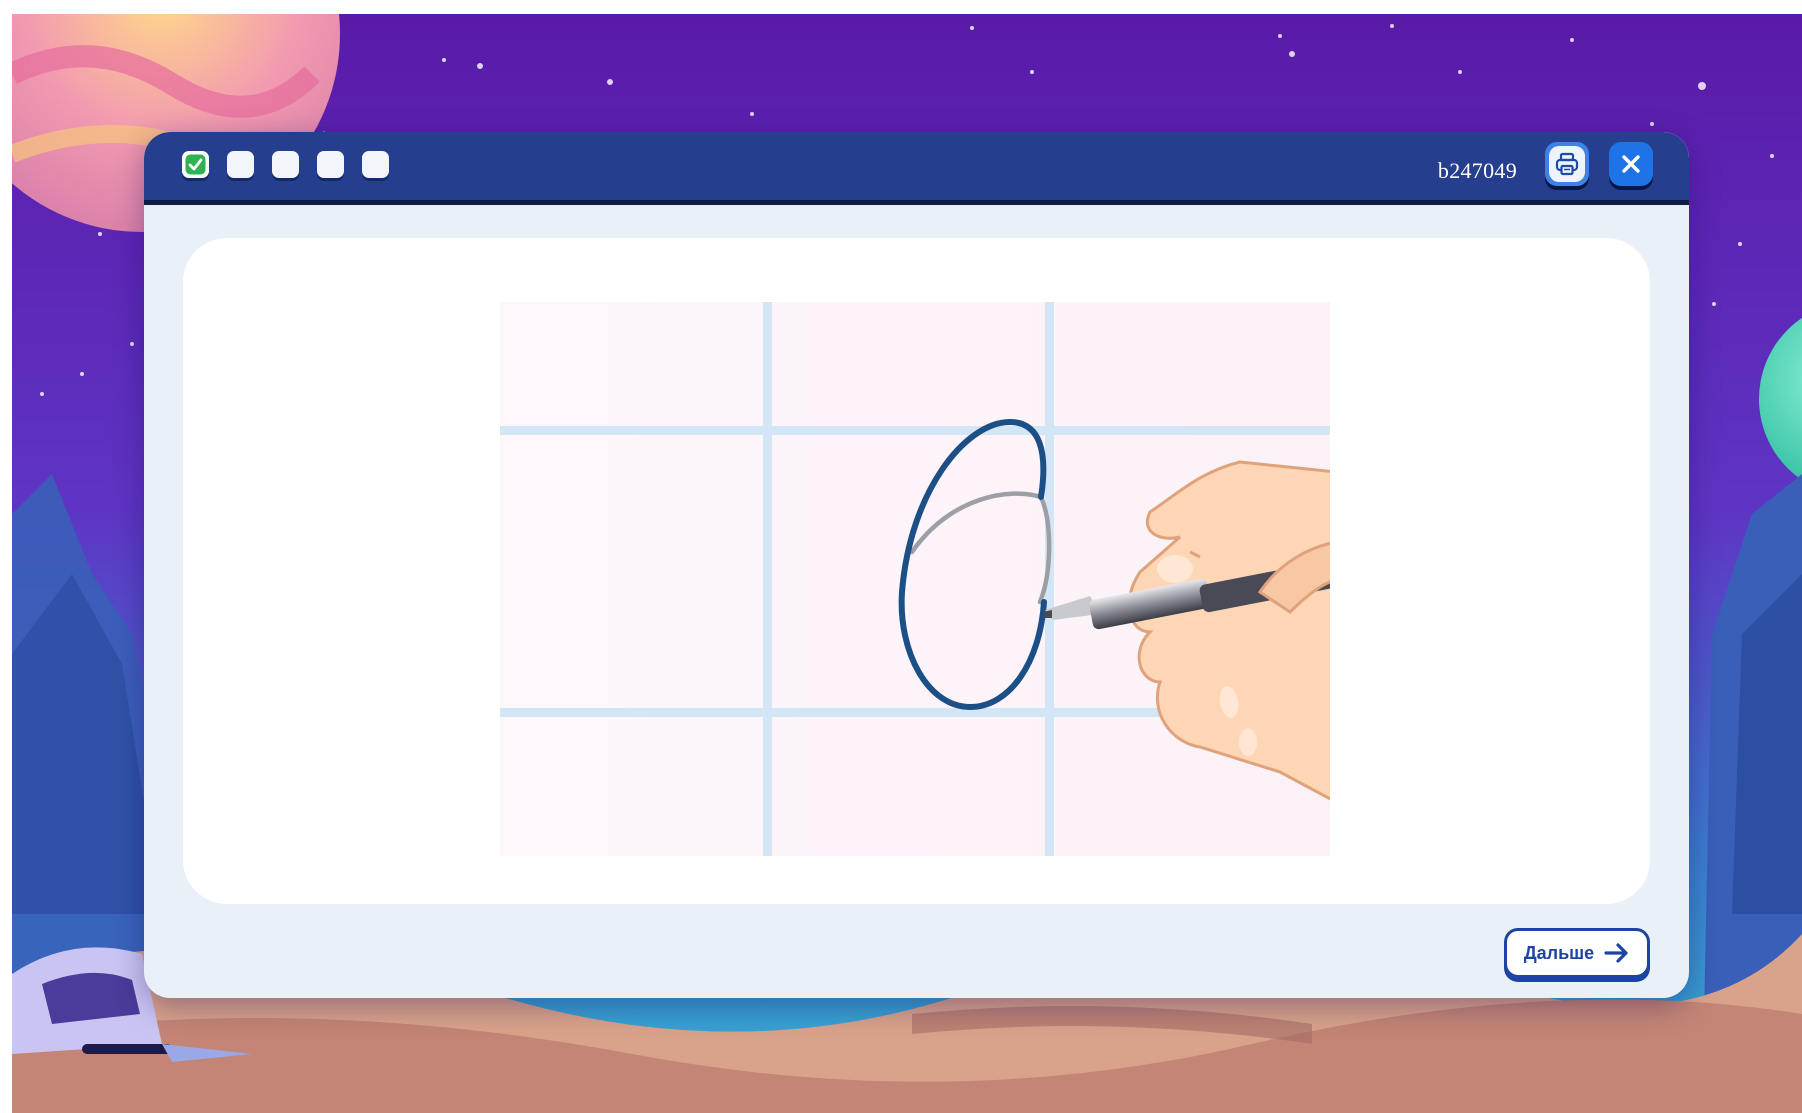  I want to click on next-button-label: Дальше, so click(1559, 952).